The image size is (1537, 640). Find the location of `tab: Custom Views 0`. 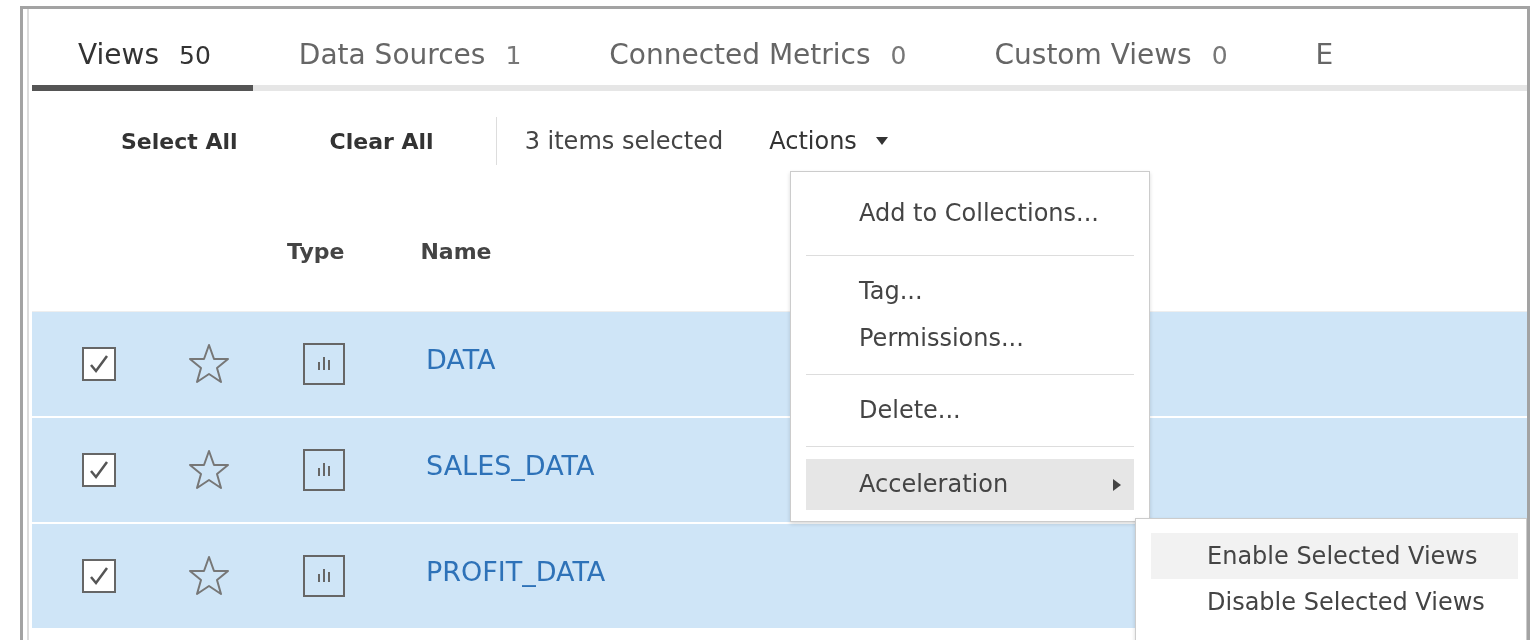

tab: Custom Views 0 is located at coordinates (1109, 60).